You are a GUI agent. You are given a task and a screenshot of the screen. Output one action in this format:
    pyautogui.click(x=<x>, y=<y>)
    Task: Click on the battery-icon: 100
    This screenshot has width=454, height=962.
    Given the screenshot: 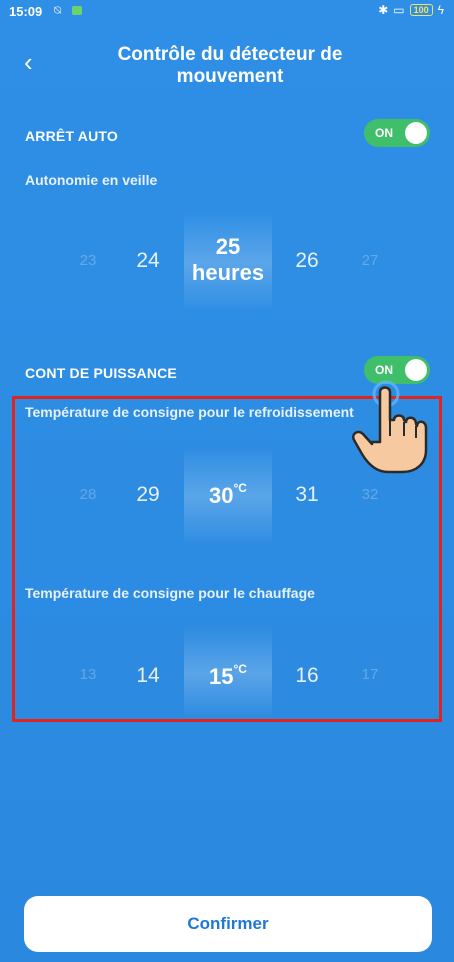 What is the action you would take?
    pyautogui.click(x=421, y=10)
    